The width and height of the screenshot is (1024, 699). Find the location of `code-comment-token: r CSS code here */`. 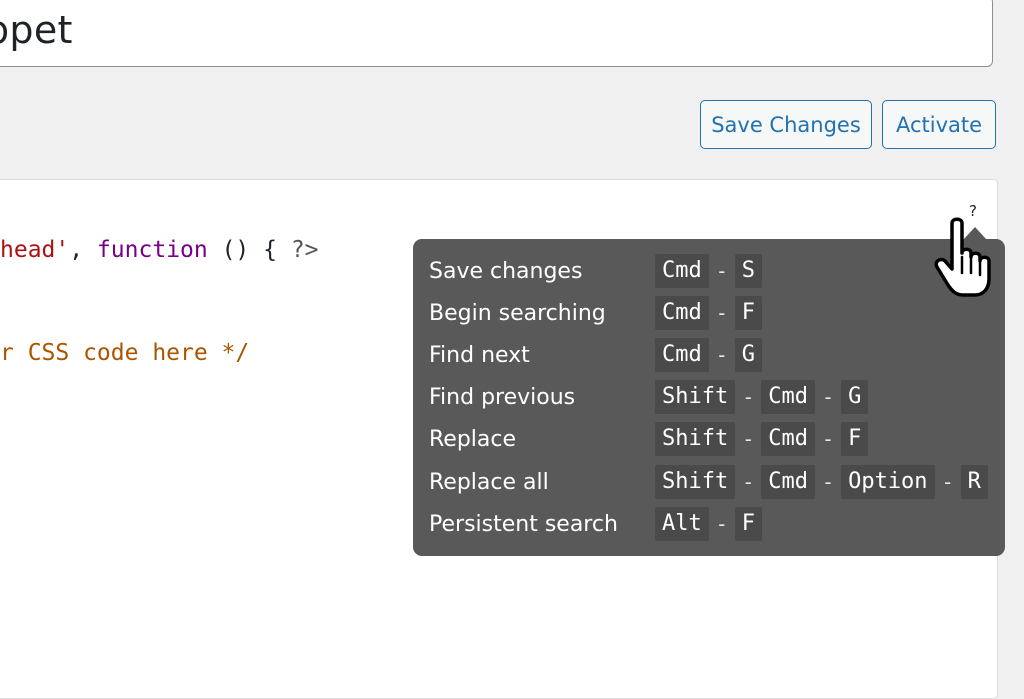

code-comment-token: r CSS code here */ is located at coordinates (125, 353).